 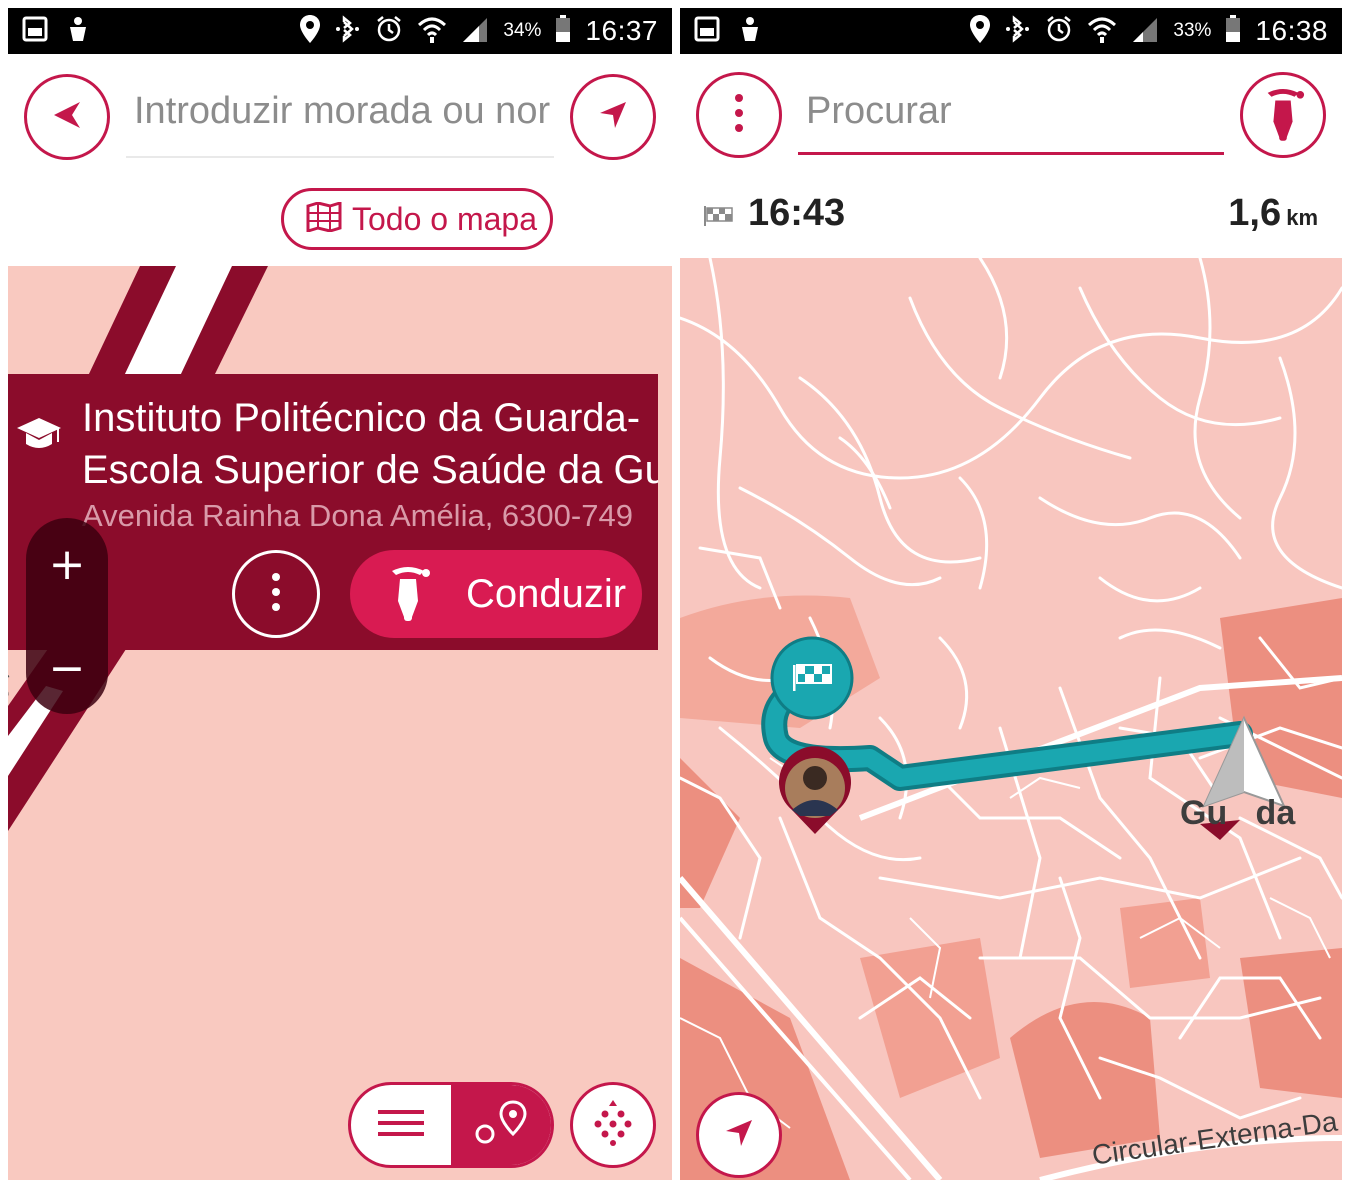 I want to click on search-bar: Procurar, so click(x=1011, y=114).